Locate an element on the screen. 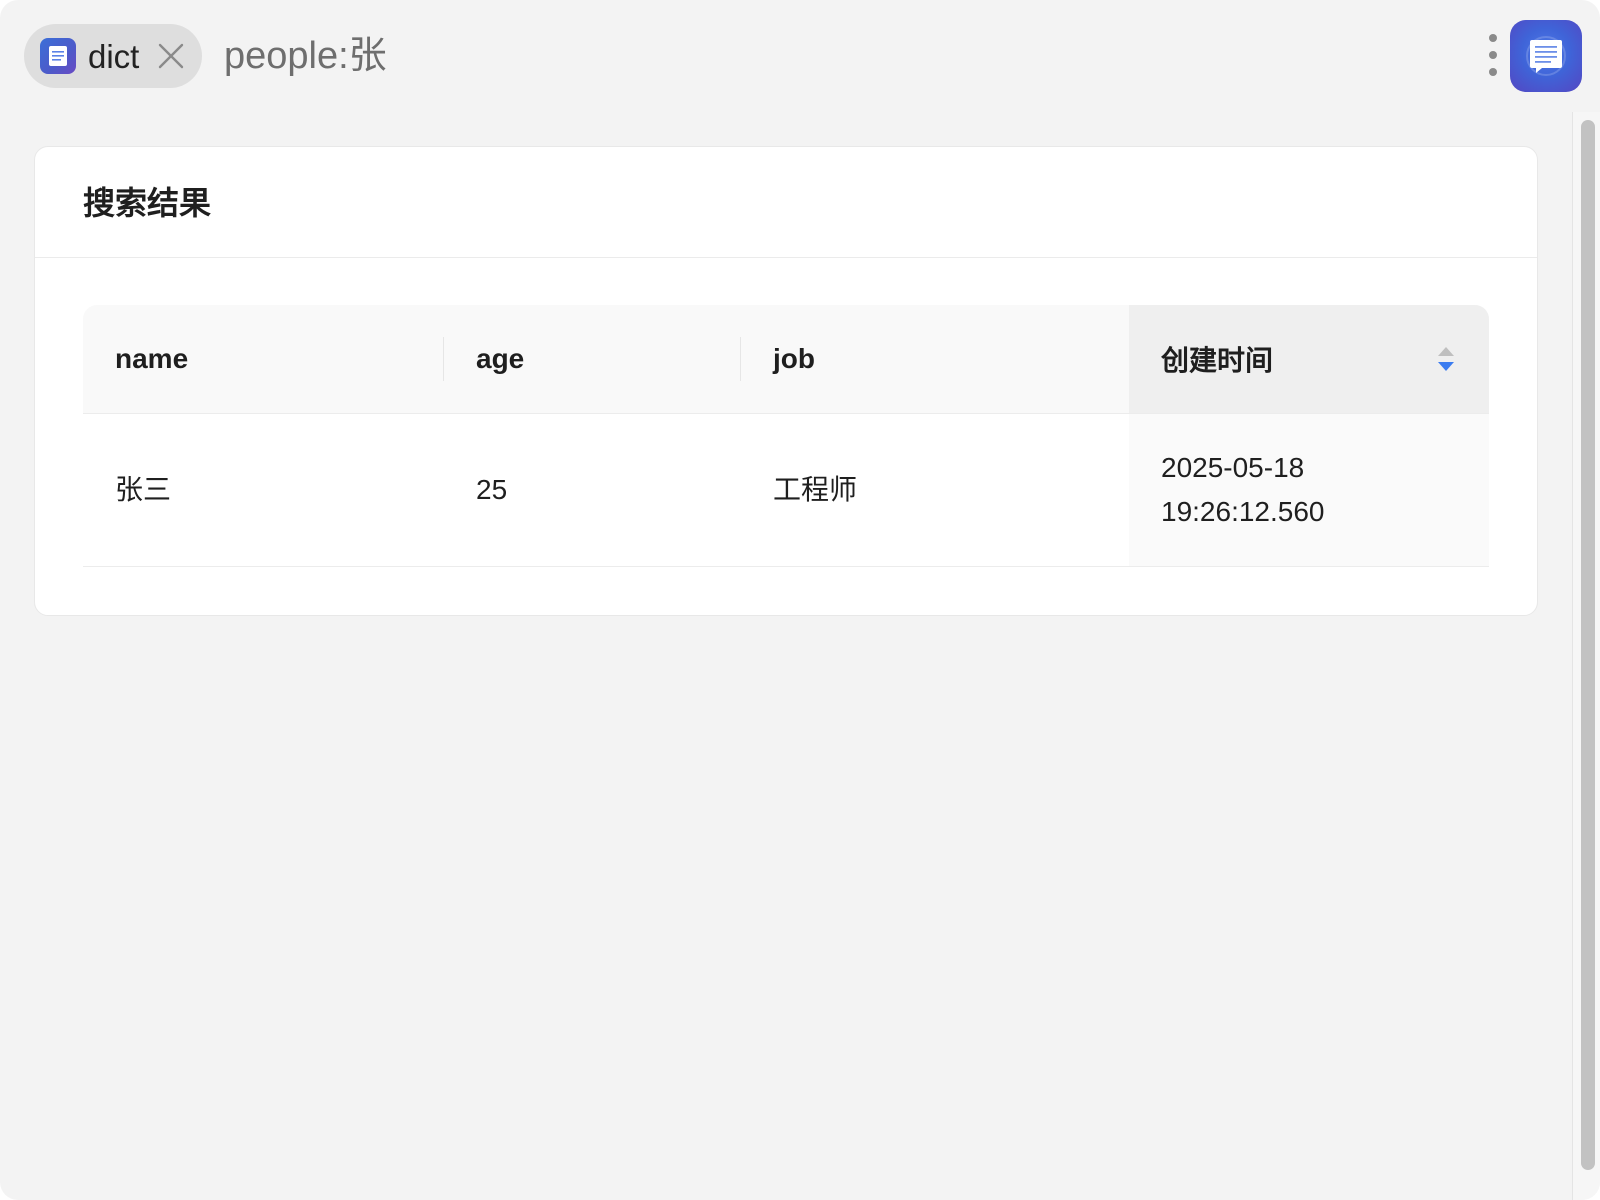 This screenshot has height=1200, width=1600. column-header-job: job is located at coordinates (935, 359).